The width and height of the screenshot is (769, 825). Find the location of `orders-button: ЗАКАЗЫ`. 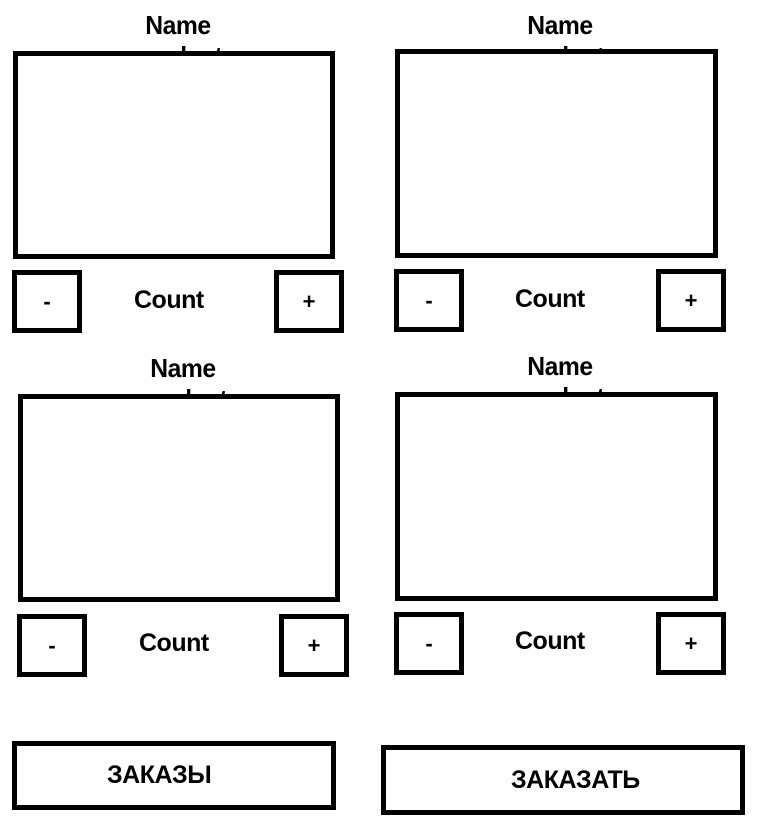

orders-button: ЗАКАЗЫ is located at coordinates (174, 775).